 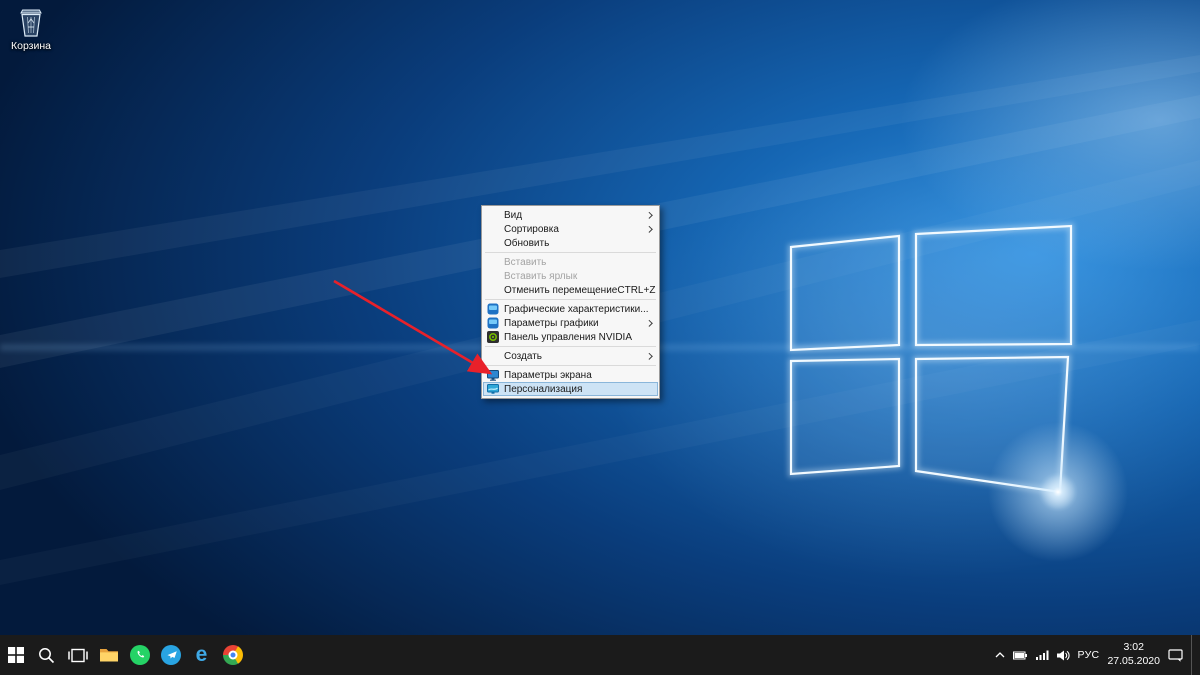 I want to click on action-center-icon, so click(x=1175, y=655).